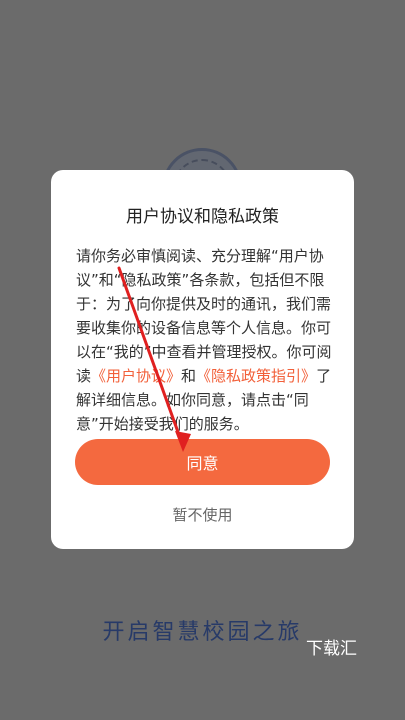 The width and height of the screenshot is (405, 720). What do you see at coordinates (189, 376) in the screenshot?
I see `body-connector: 和` at bounding box center [189, 376].